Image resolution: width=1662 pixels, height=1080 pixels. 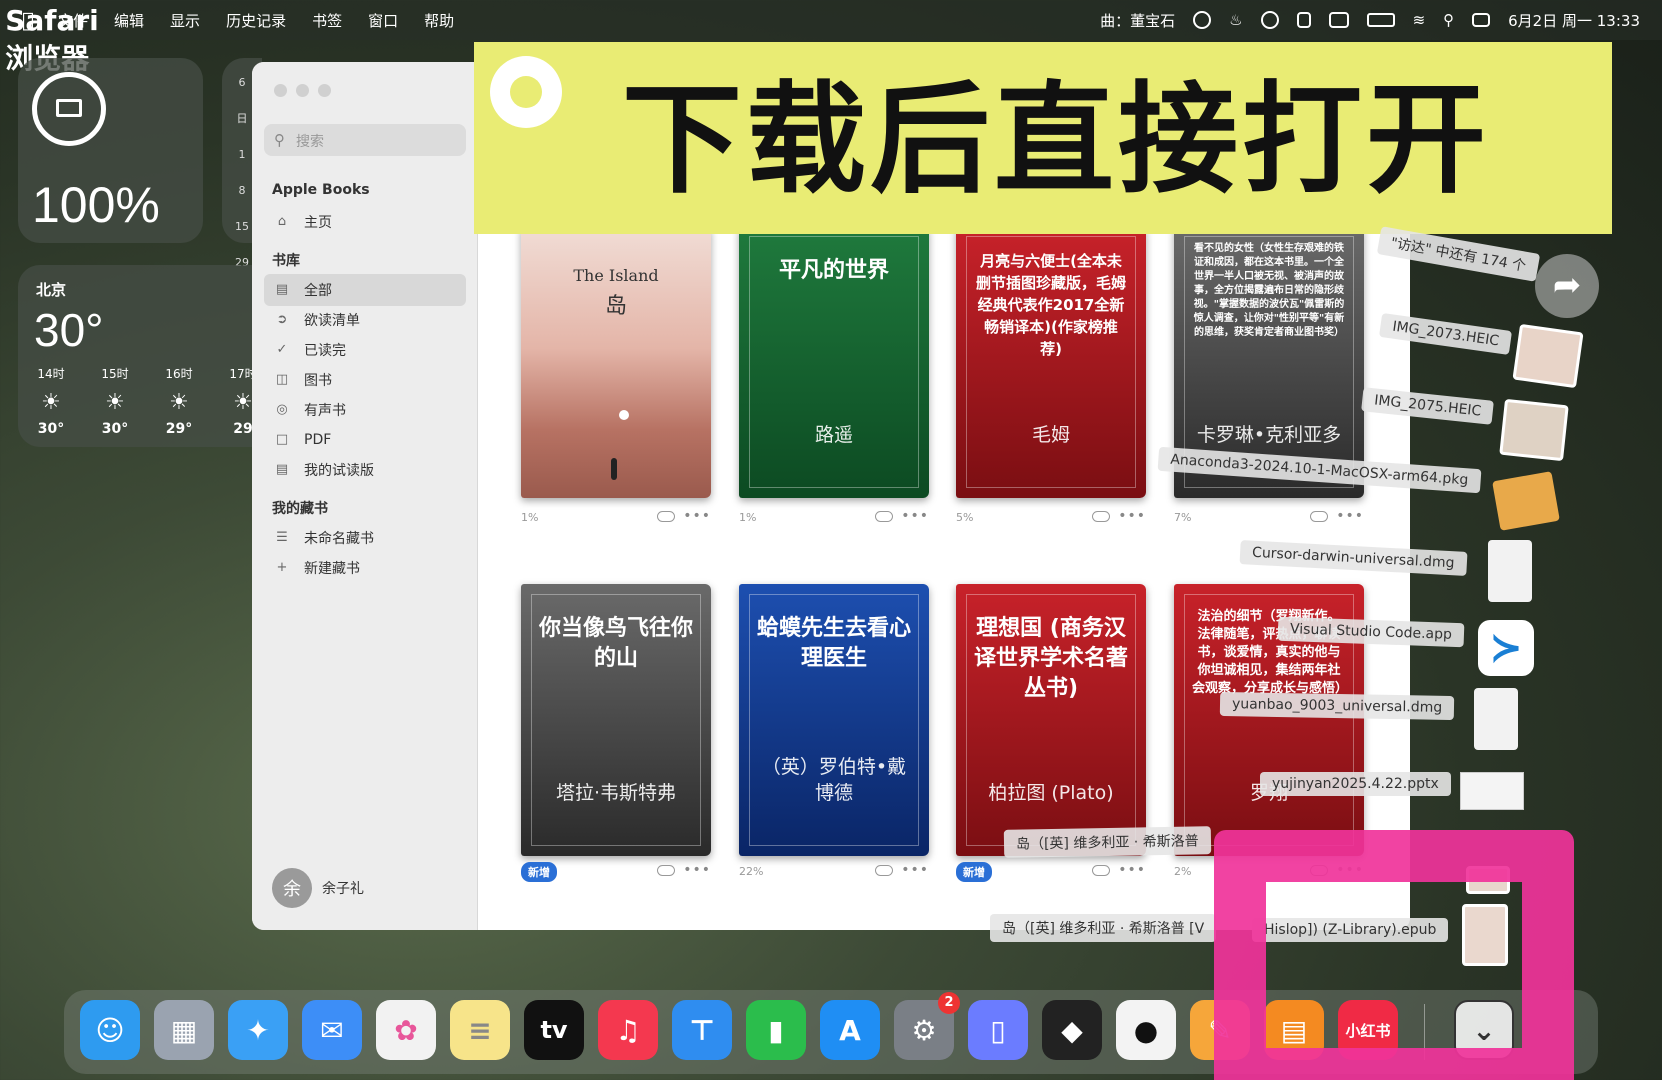 I want to click on launchpad-icon: ▦, so click(x=184, y=1030).